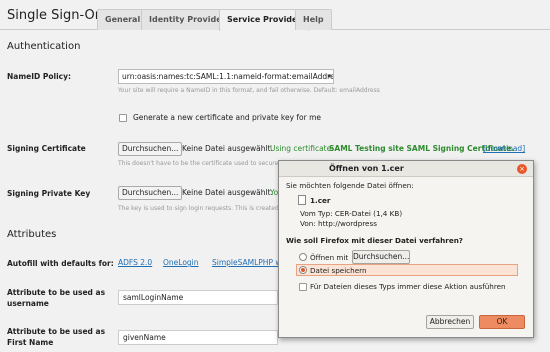  What do you see at coordinates (39, 76) in the screenshot?
I see `nameid-policy-label: NameID Policy:` at bounding box center [39, 76].